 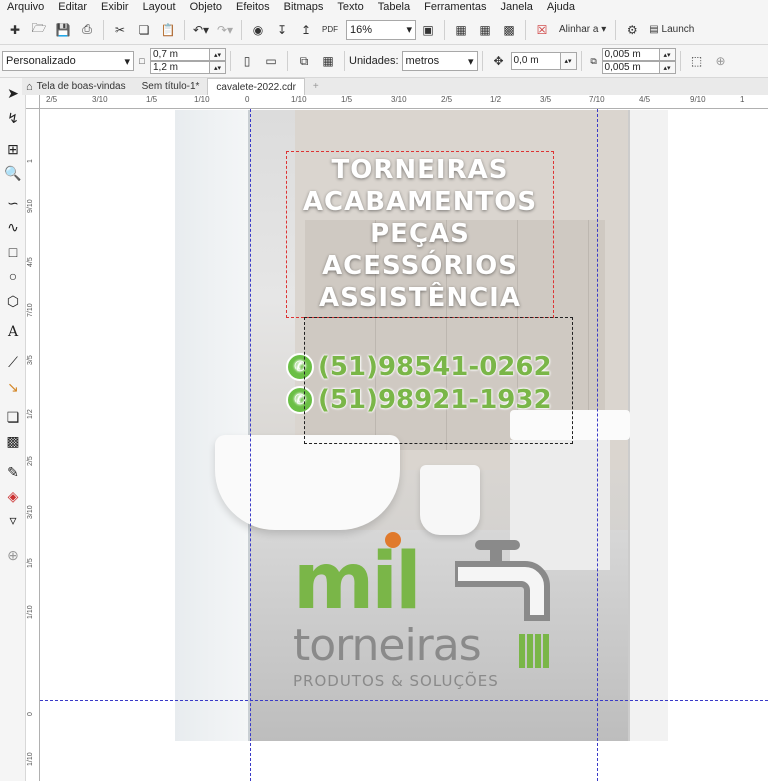 What do you see at coordinates (535, 61) in the screenshot?
I see `nudge-distance-field: 0,0 m` at bounding box center [535, 61].